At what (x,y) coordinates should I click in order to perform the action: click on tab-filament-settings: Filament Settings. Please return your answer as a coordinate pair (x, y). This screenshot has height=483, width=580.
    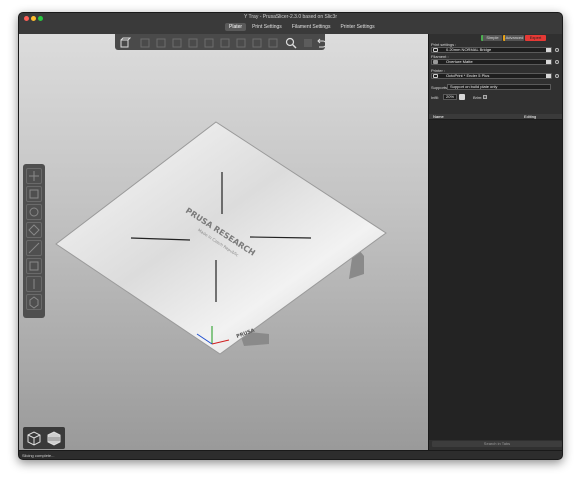
    Looking at the image, I should click on (311, 27).